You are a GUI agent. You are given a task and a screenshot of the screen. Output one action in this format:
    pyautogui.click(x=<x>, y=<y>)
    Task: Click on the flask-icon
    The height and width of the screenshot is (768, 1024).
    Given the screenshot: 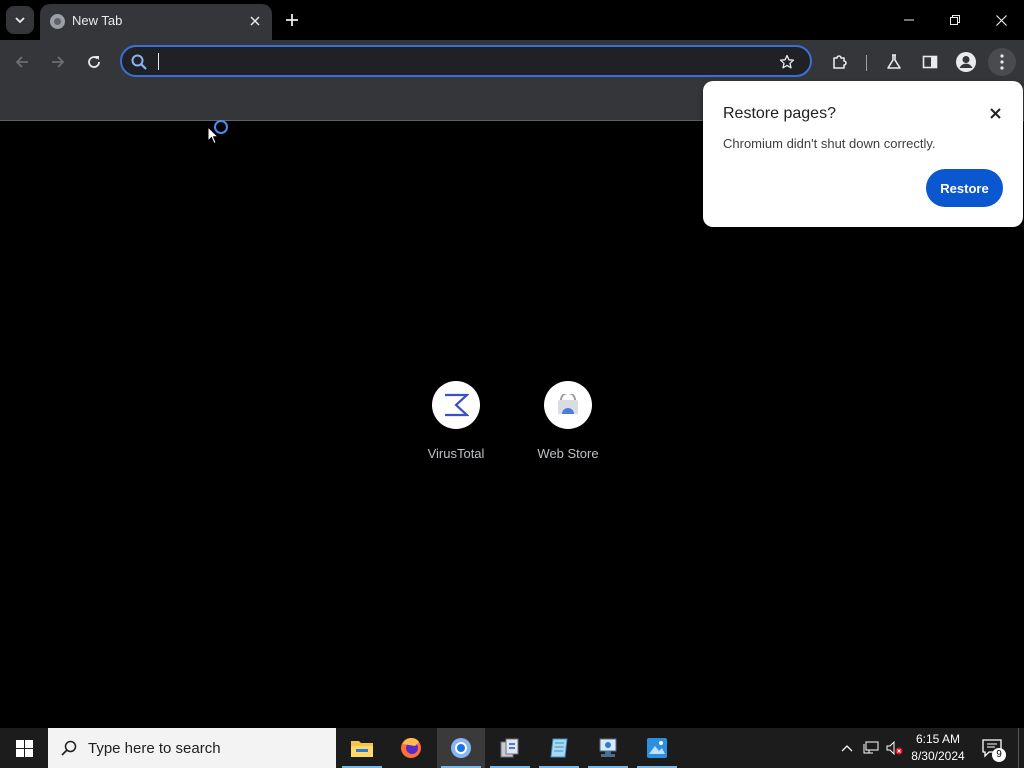 What is the action you would take?
    pyautogui.click(x=894, y=61)
    